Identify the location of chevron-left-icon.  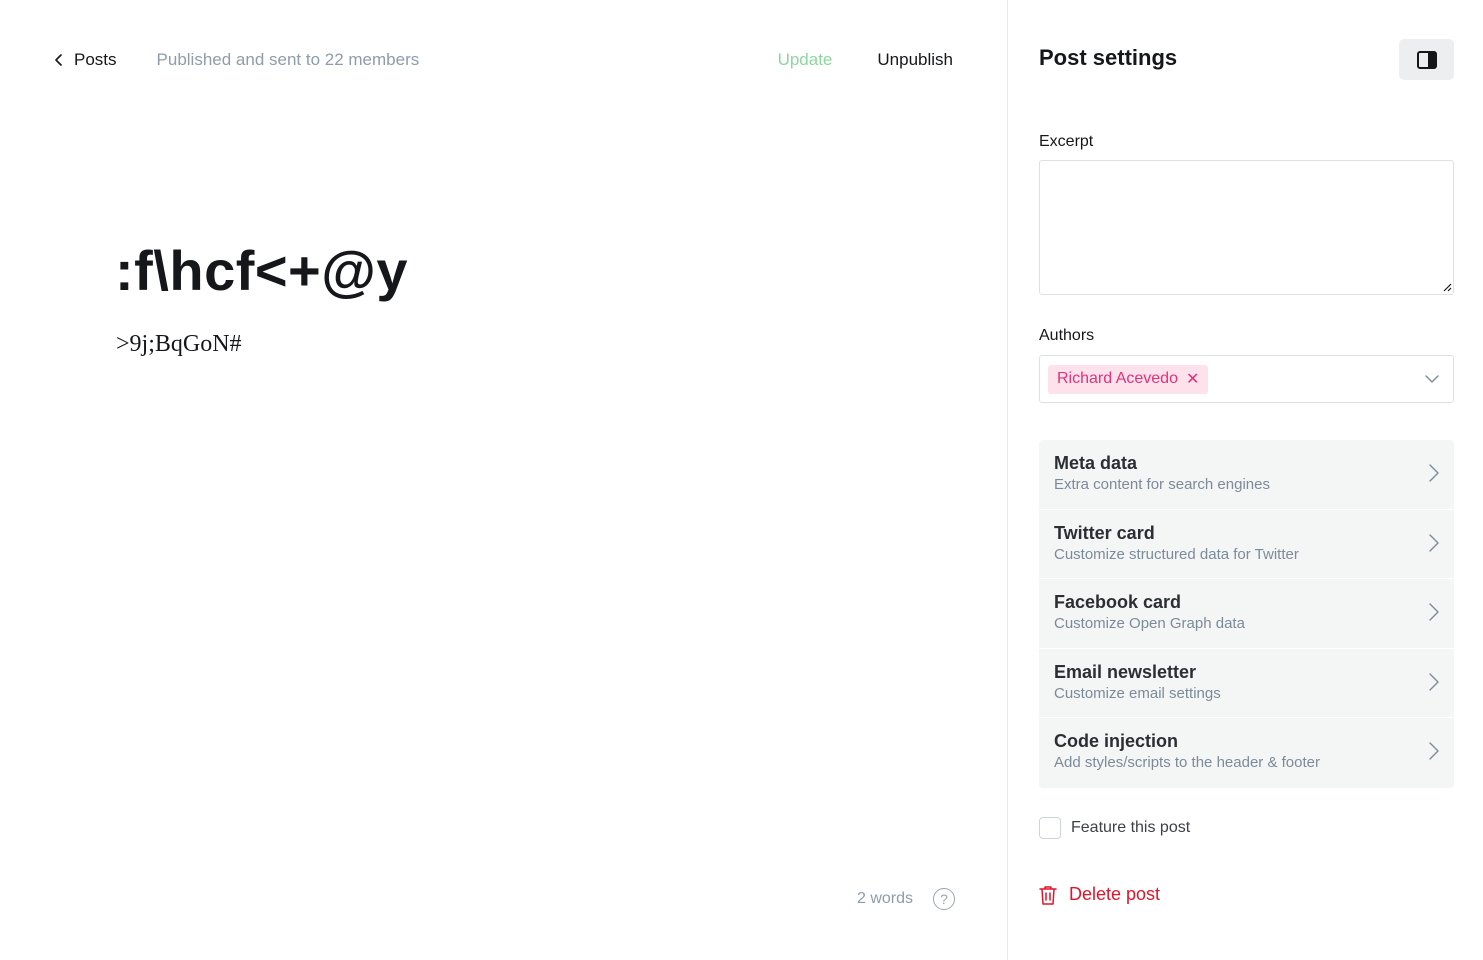
(58, 60).